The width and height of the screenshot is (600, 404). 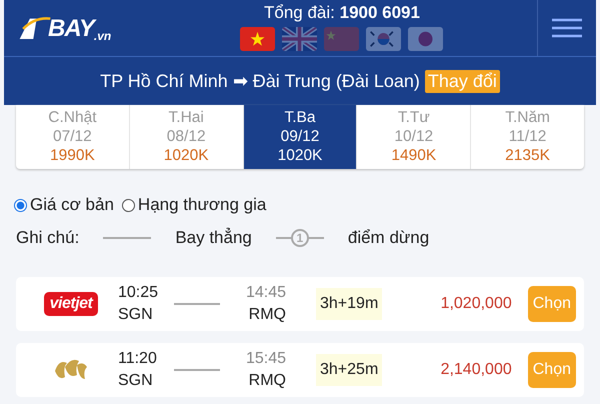 What do you see at coordinates (48, 238) in the screenshot?
I see `legend-label: Ghi chú:` at bounding box center [48, 238].